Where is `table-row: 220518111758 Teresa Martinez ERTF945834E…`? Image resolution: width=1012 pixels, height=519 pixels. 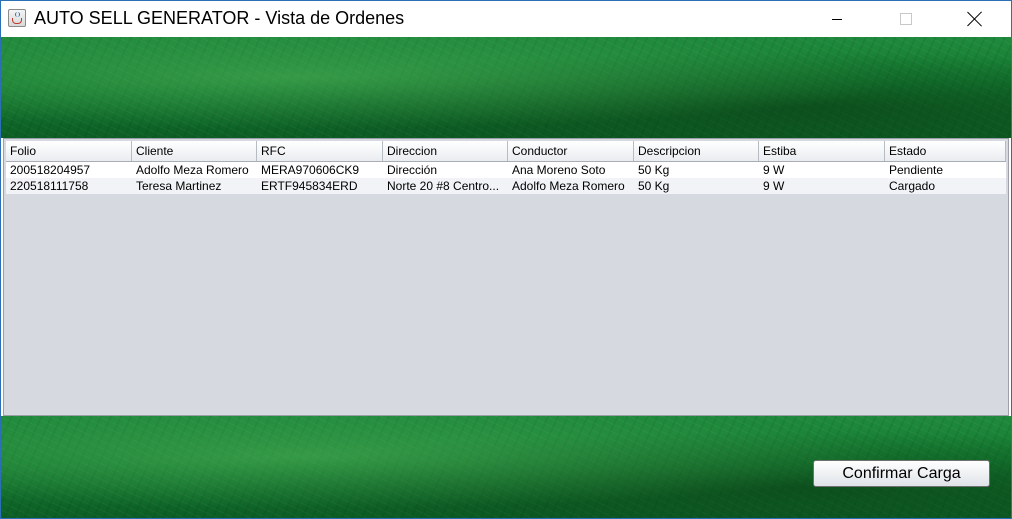
table-row: 220518111758 Teresa Martinez ERTF945834E… is located at coordinates (506, 186).